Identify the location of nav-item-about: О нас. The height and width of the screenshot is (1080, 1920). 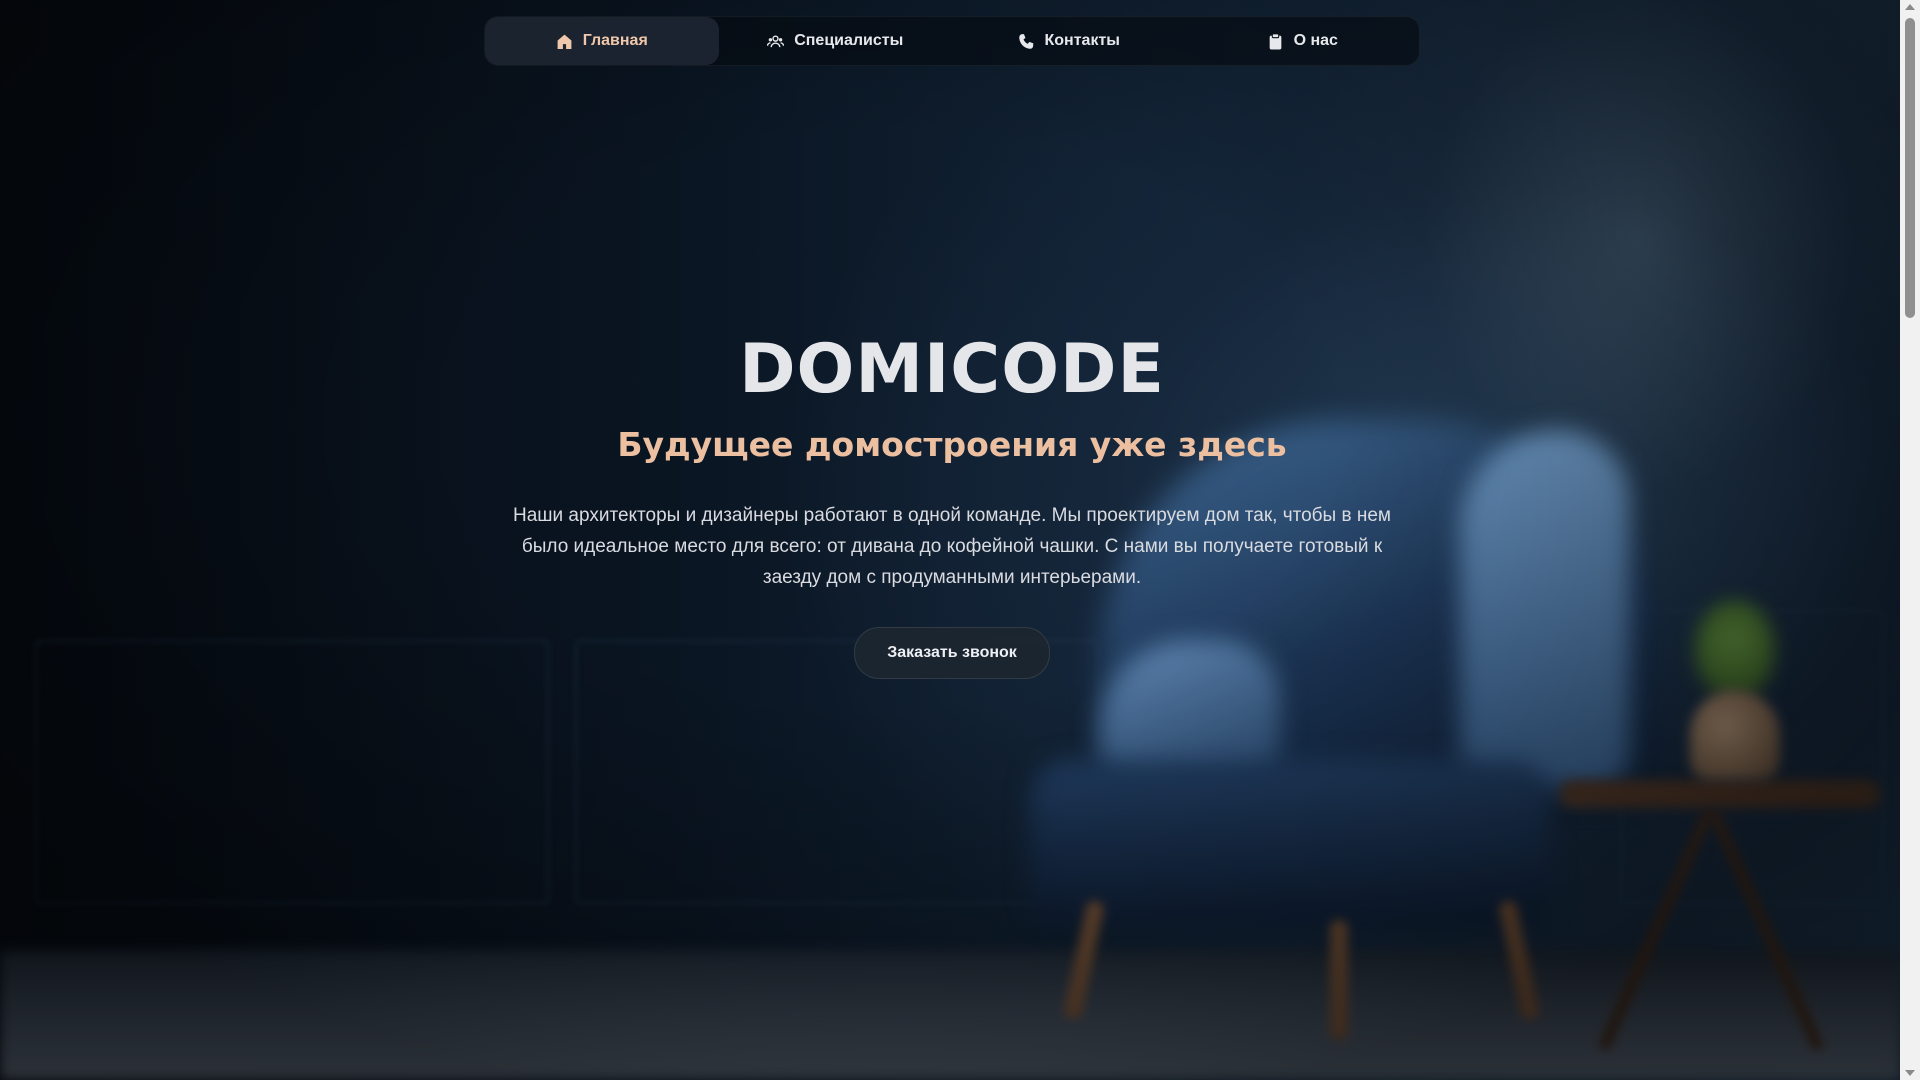
(1303, 41).